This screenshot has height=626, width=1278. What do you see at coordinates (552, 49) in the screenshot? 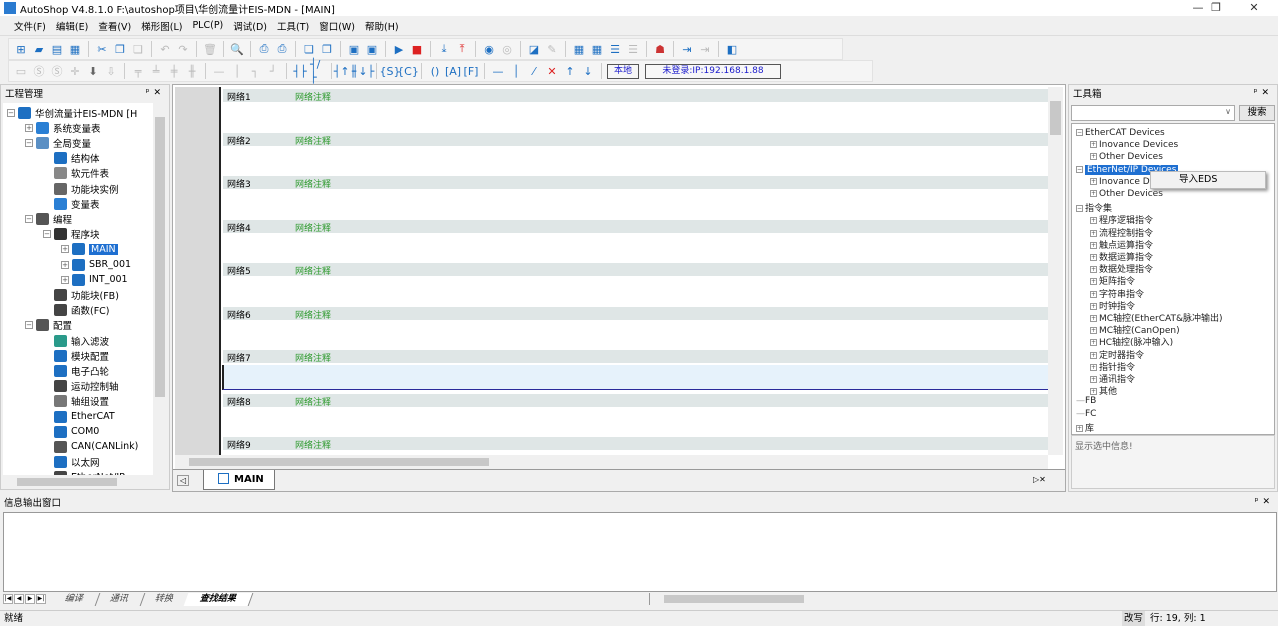
I see `edit-icon: ✎` at bounding box center [552, 49].